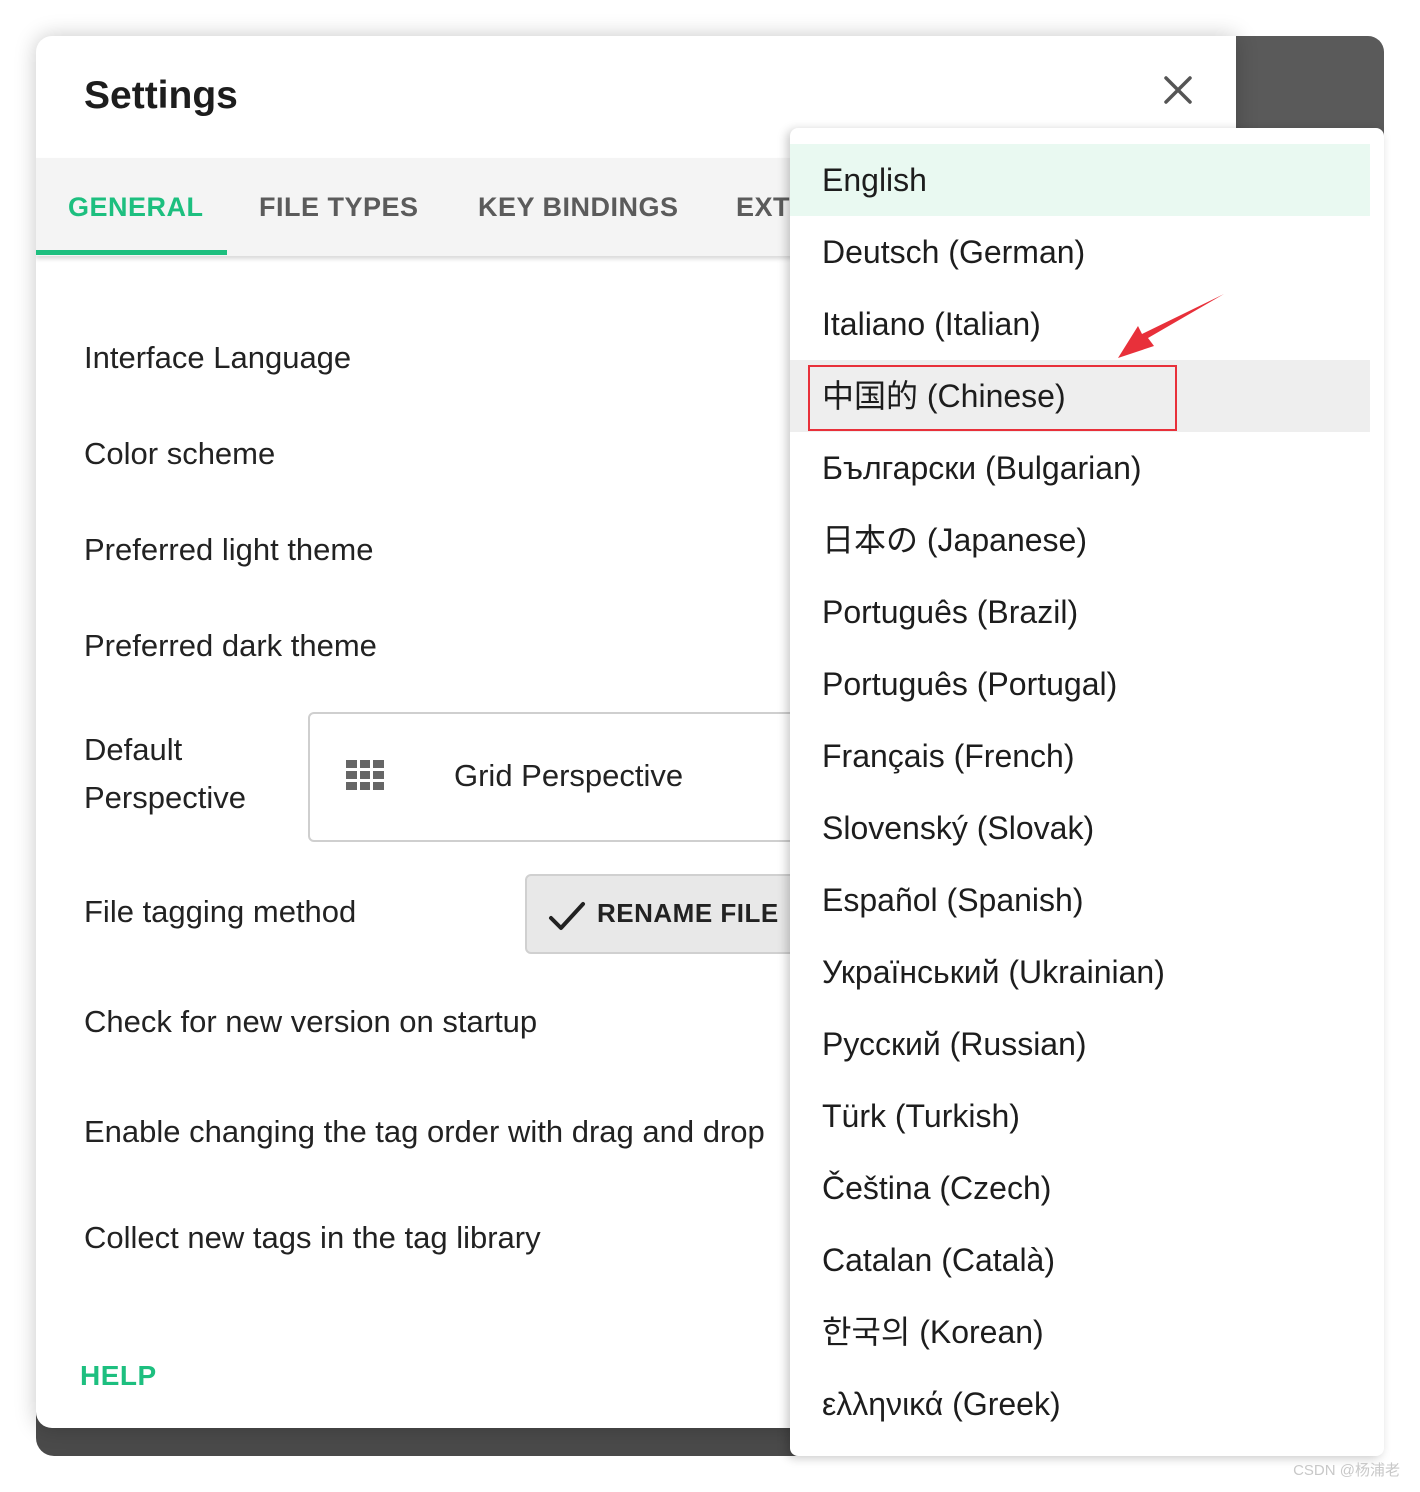 This screenshot has width=1420, height=1492. What do you see at coordinates (1080, 1116) in the screenshot?
I see `language-option-turkish: Türk (Turkish)` at bounding box center [1080, 1116].